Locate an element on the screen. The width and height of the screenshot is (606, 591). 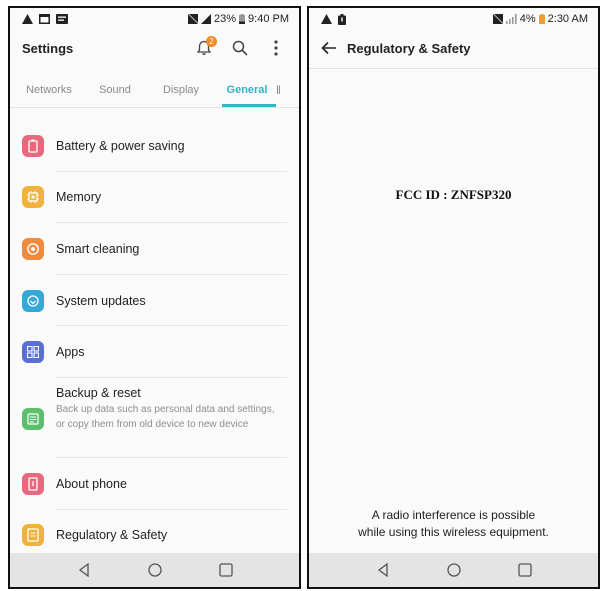
search-icon is located at coordinates (240, 48).